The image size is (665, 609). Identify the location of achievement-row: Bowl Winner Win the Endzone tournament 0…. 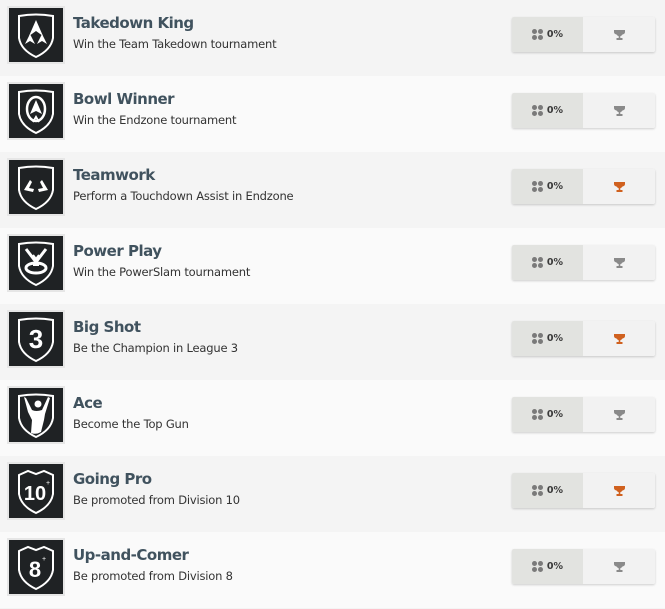
(332, 114).